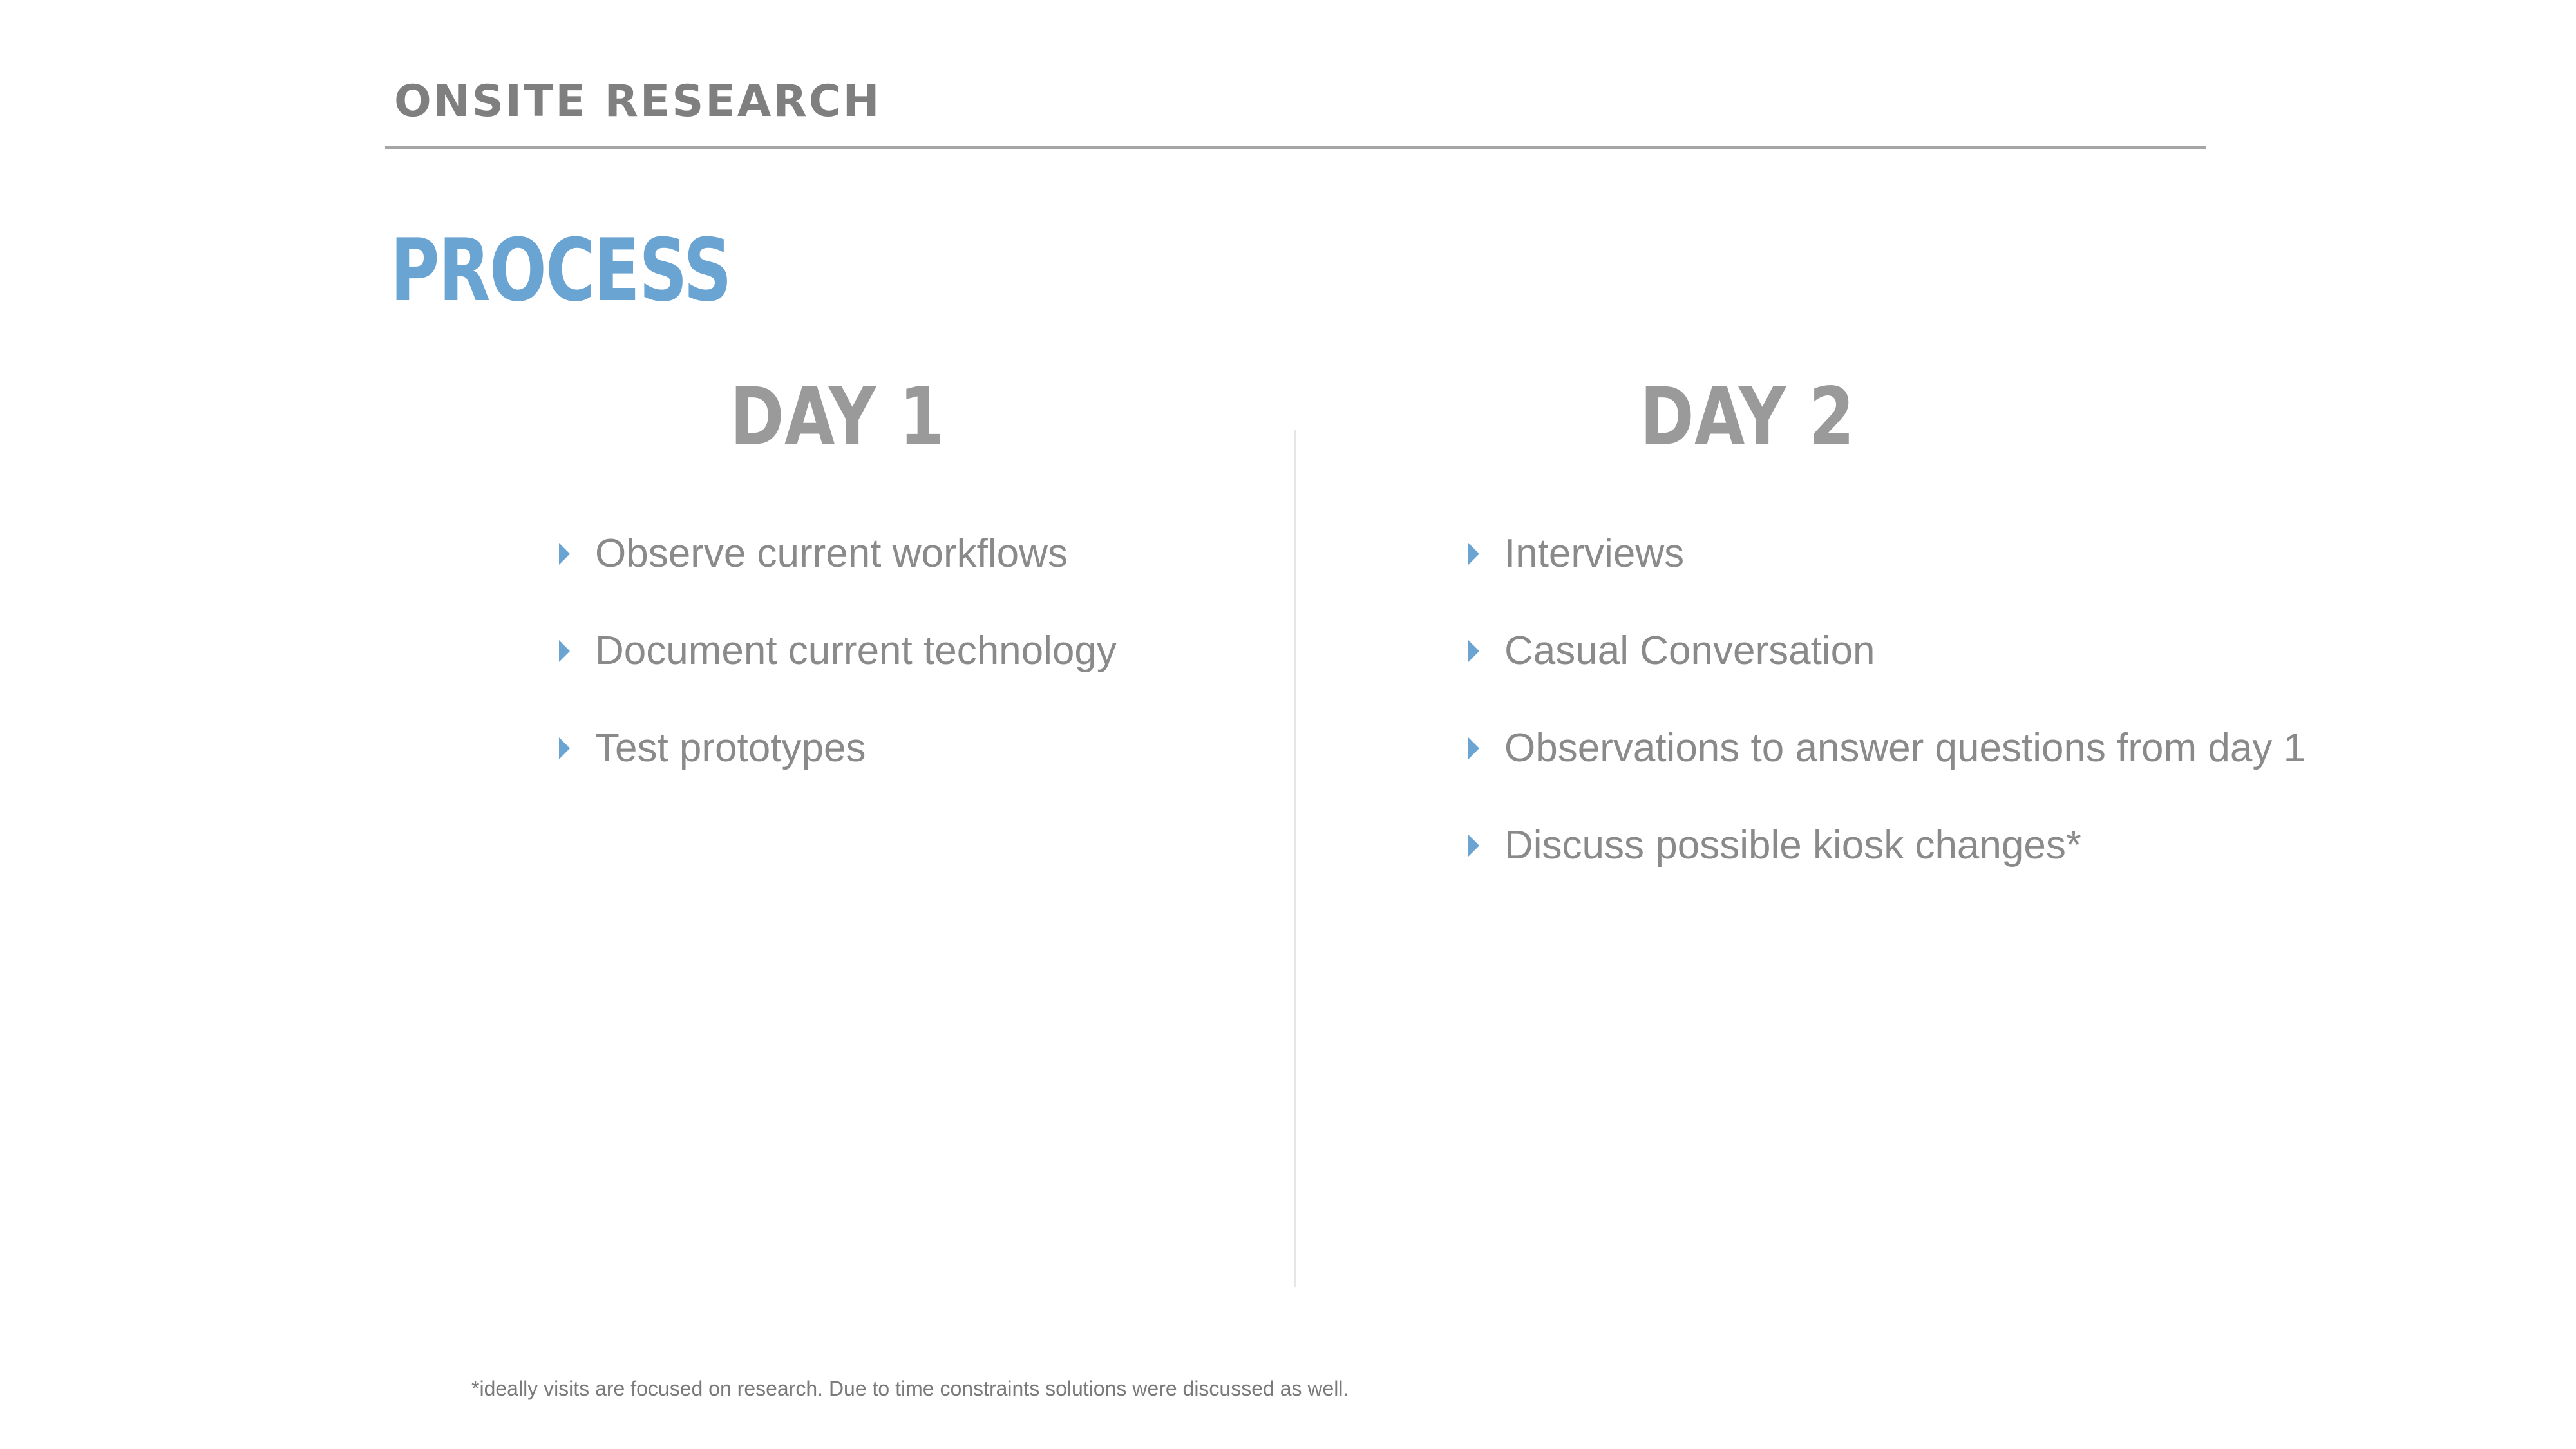 The image size is (2576, 1449). What do you see at coordinates (1295, 147) in the screenshot?
I see `header-rule` at bounding box center [1295, 147].